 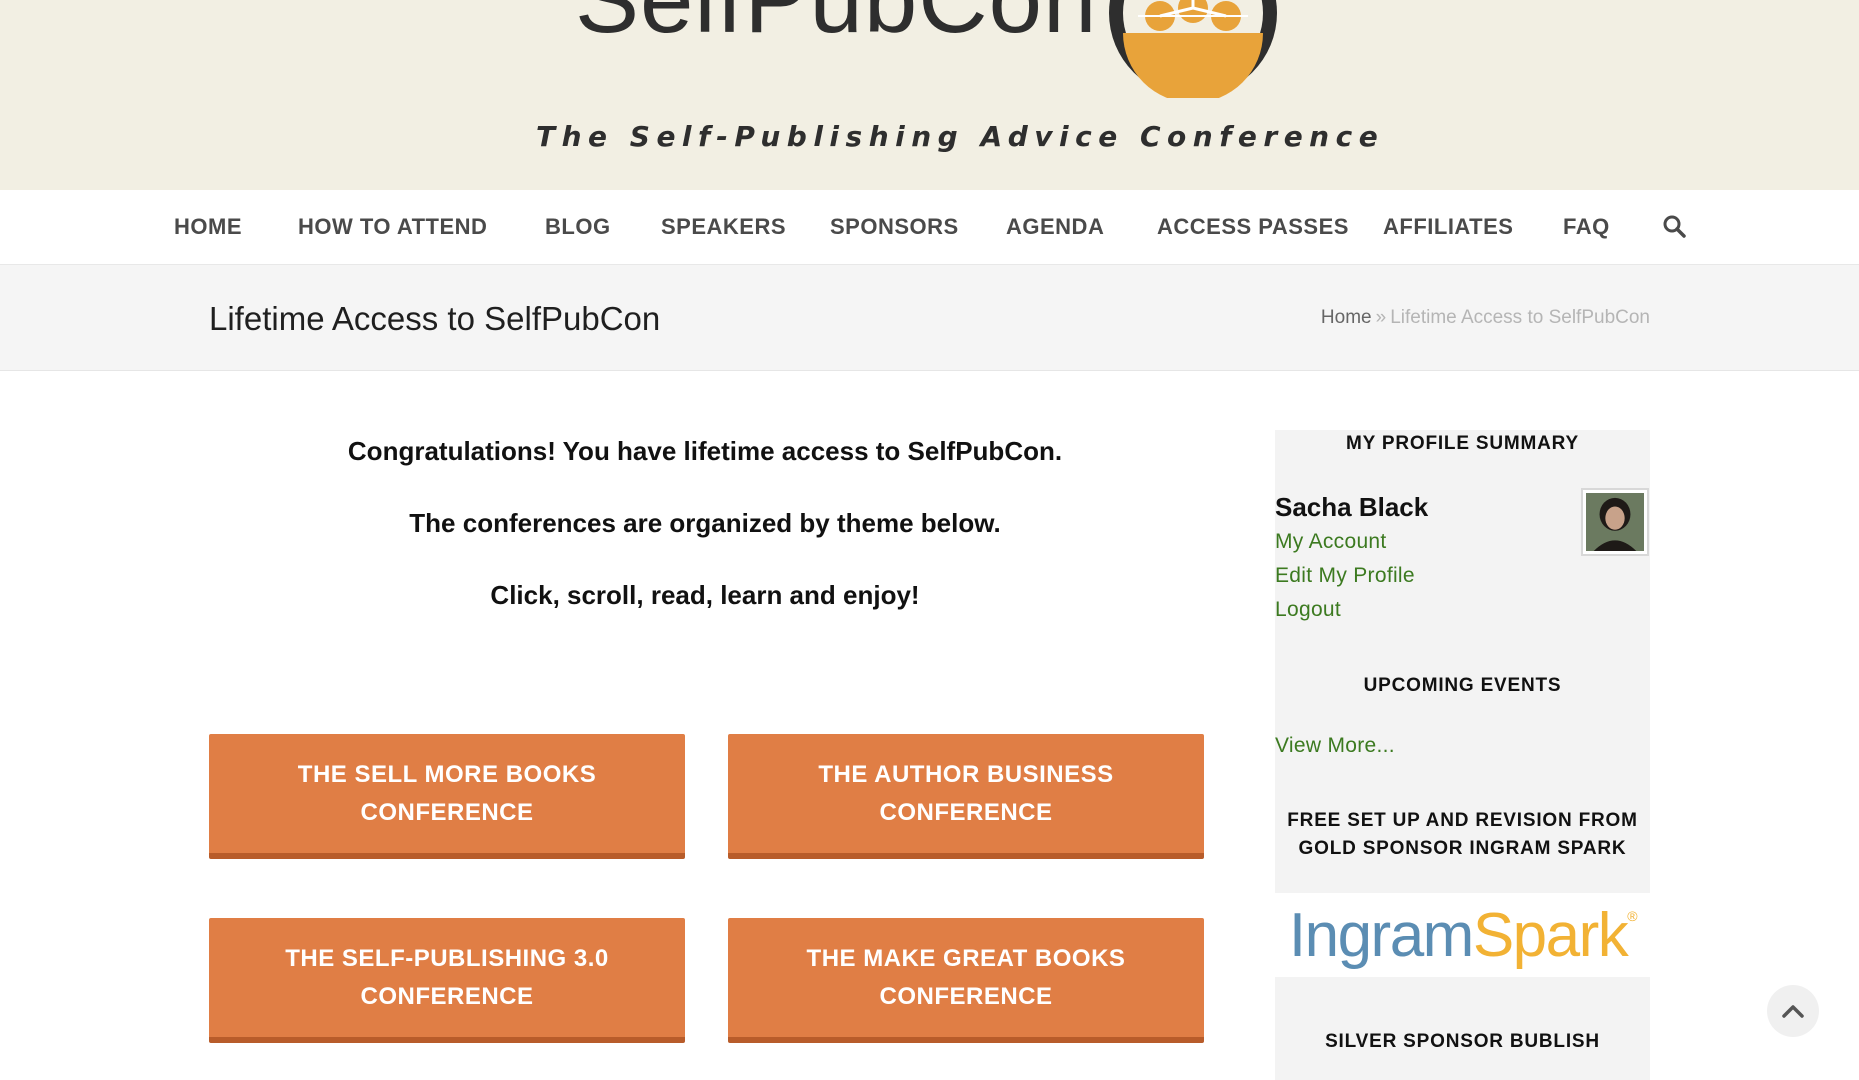 I want to click on nav-item-faq: FAQ, so click(x=1586, y=227).